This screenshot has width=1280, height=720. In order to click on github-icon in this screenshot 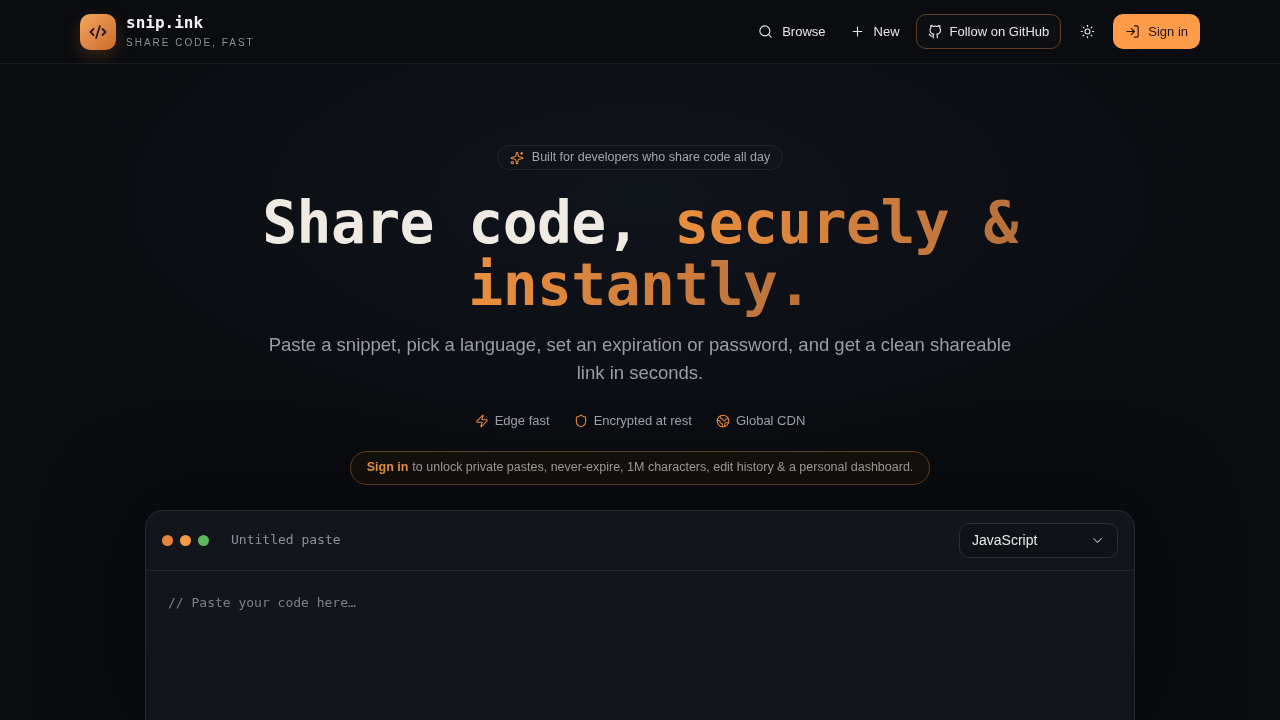, I will do `click(934, 31)`.